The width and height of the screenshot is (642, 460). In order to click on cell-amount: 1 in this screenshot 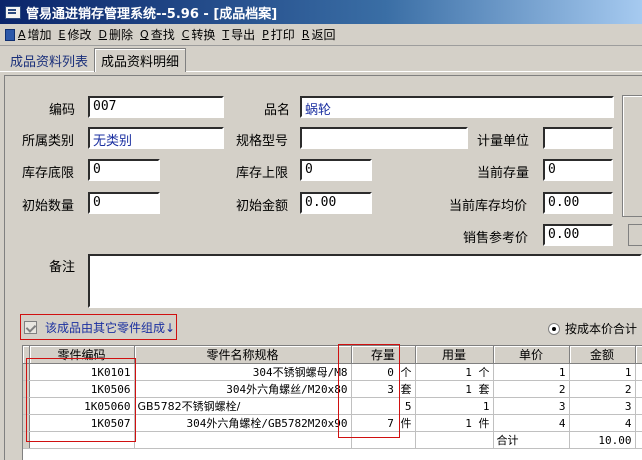, I will do `click(602, 372)`.